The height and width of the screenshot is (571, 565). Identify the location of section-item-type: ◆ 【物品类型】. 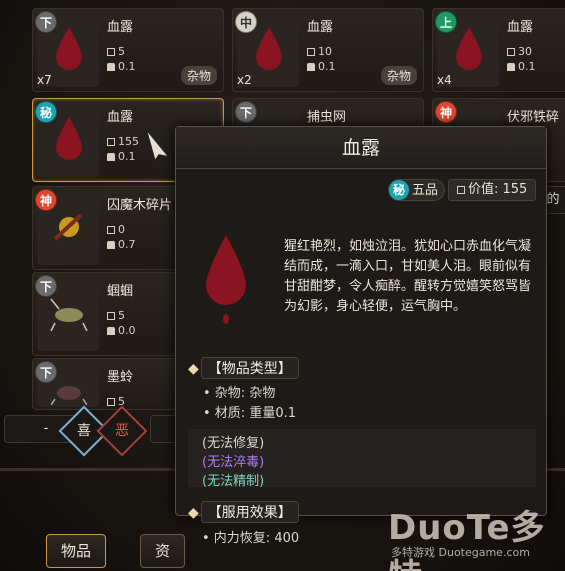
(243, 368).